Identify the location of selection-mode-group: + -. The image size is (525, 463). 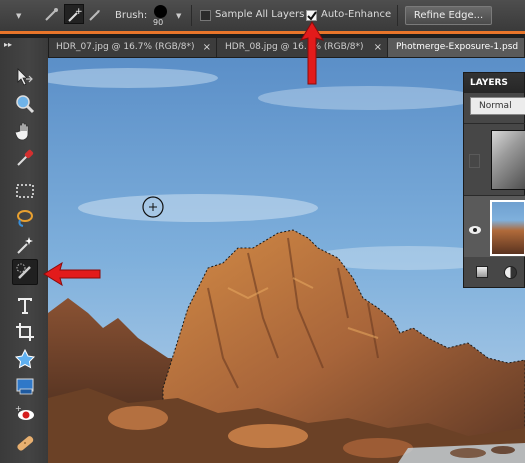
(75, 15).